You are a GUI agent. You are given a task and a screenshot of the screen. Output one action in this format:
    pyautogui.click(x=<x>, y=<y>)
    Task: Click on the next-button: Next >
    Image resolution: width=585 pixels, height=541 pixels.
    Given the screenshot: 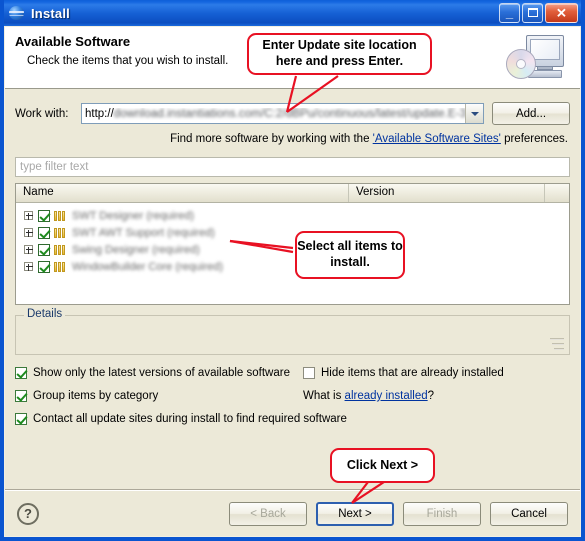 What is the action you would take?
    pyautogui.click(x=355, y=513)
    